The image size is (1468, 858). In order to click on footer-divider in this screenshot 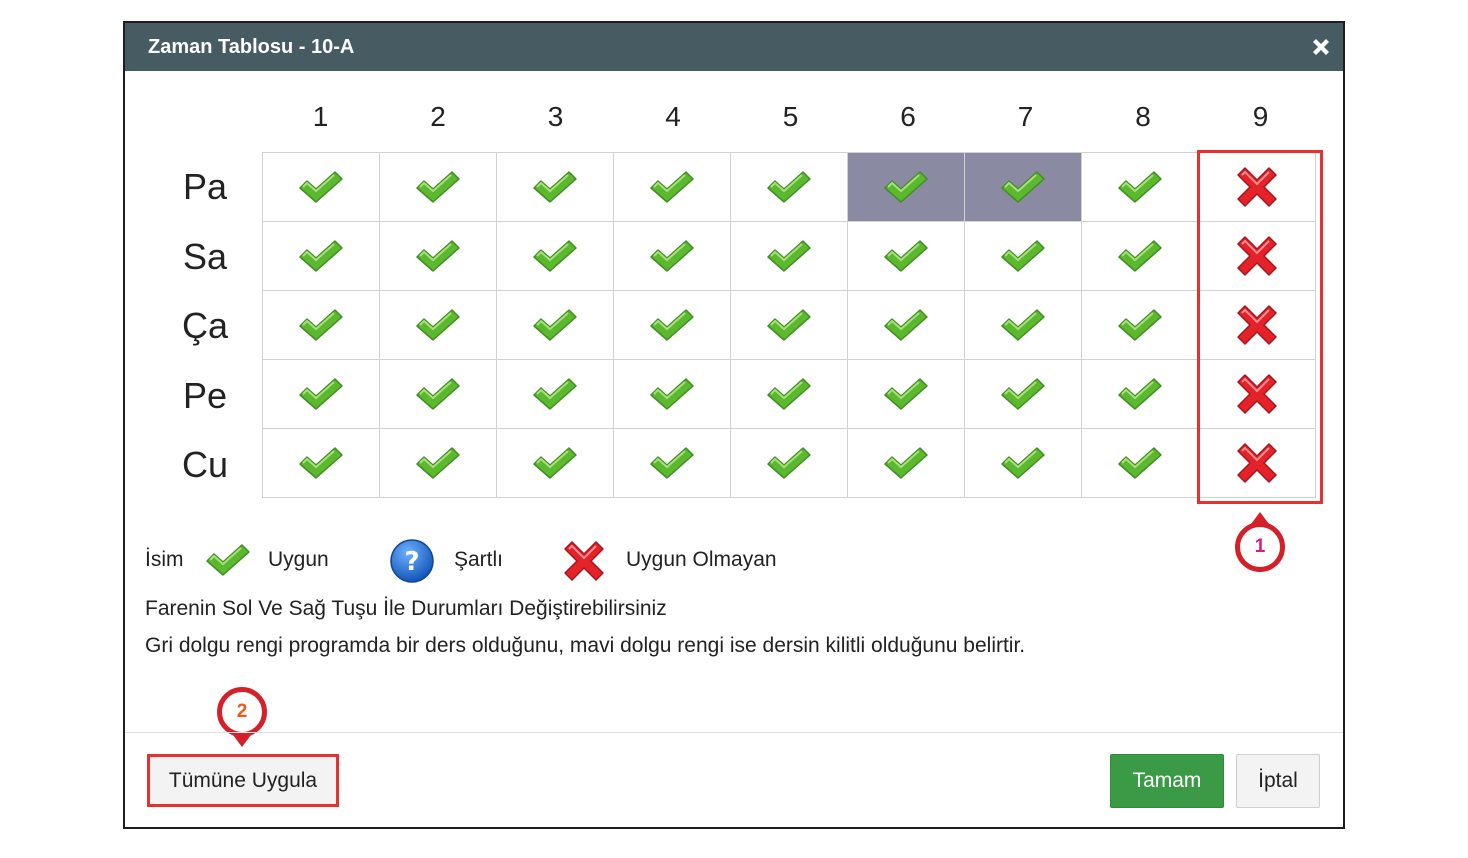, I will do `click(734, 732)`.